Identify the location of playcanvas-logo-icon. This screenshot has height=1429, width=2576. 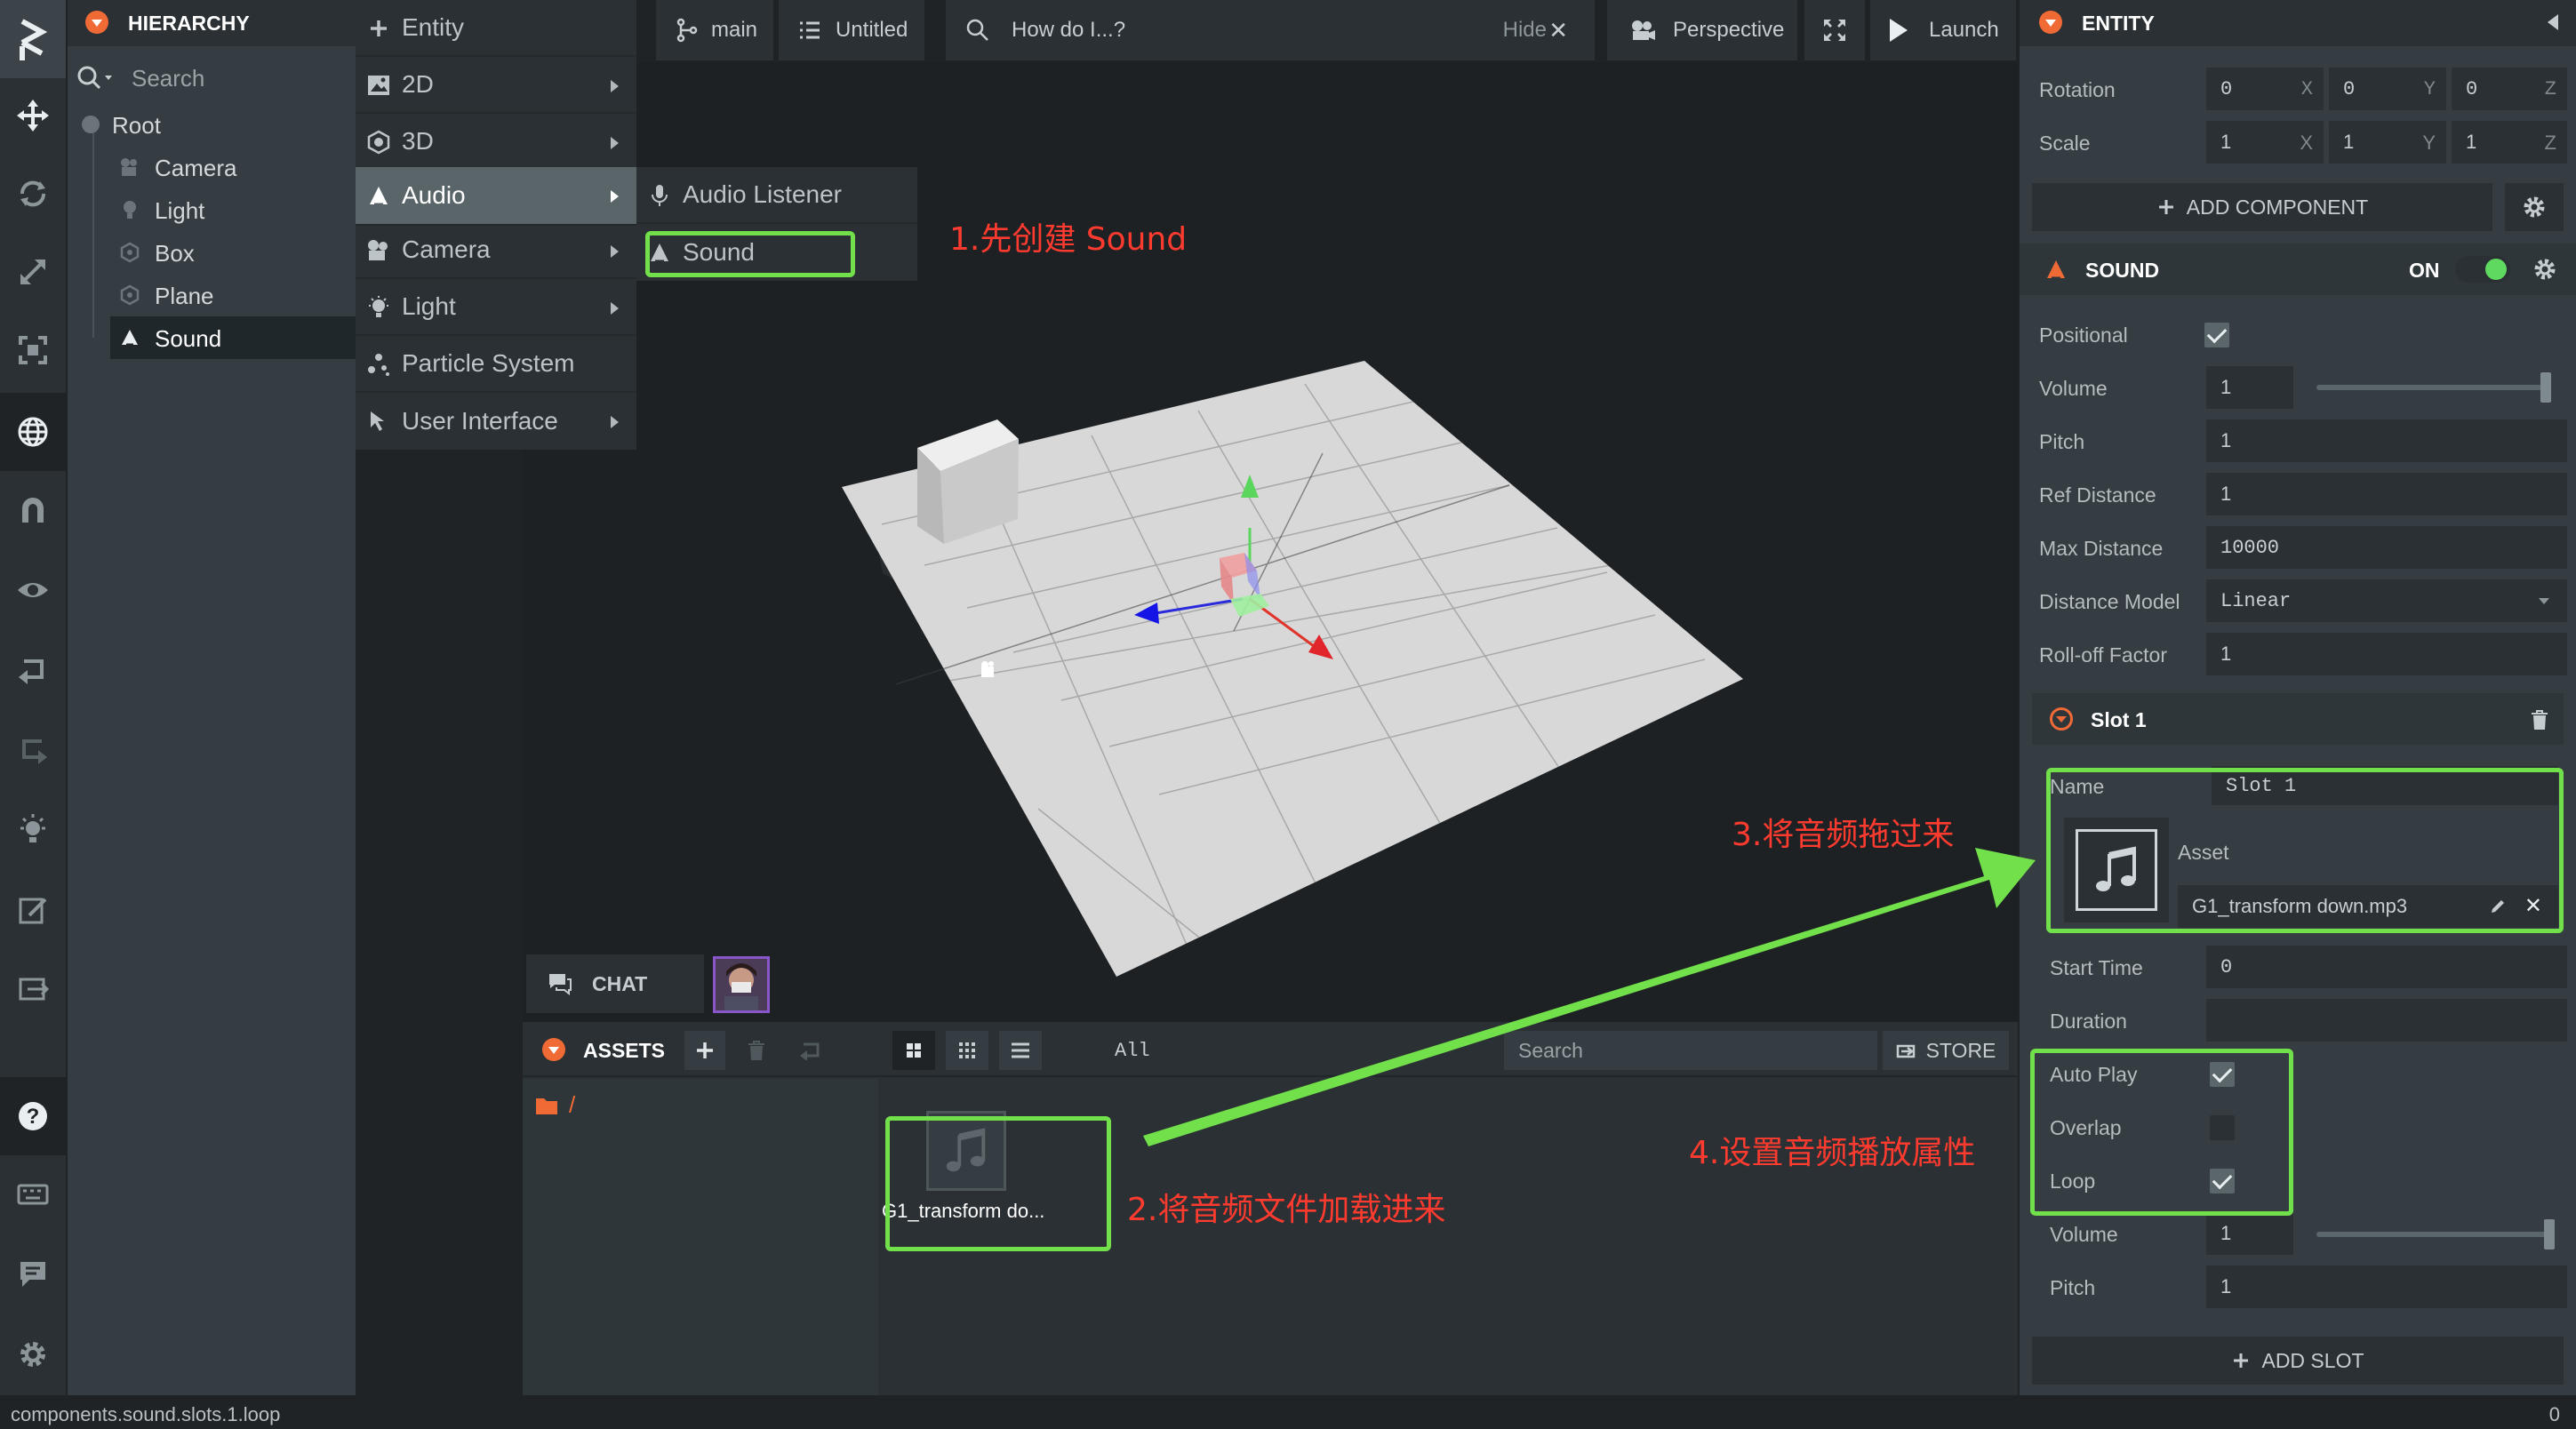
(33, 39).